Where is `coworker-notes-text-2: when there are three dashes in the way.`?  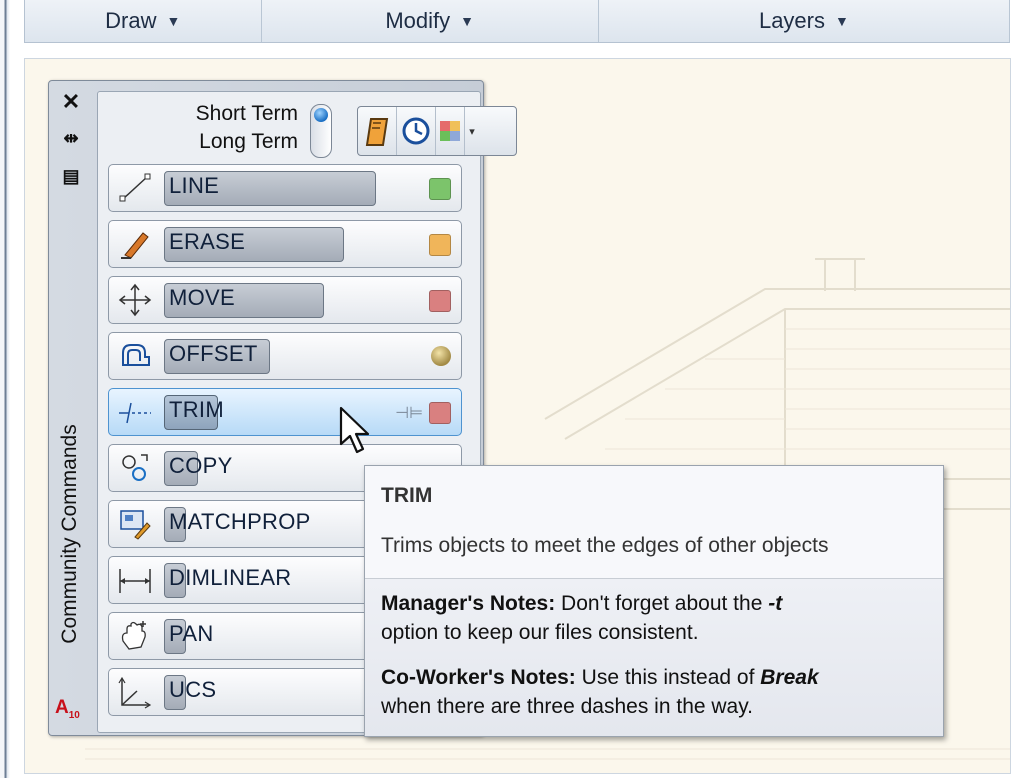
coworker-notes-text-2: when there are three dashes in the way. is located at coordinates (567, 706).